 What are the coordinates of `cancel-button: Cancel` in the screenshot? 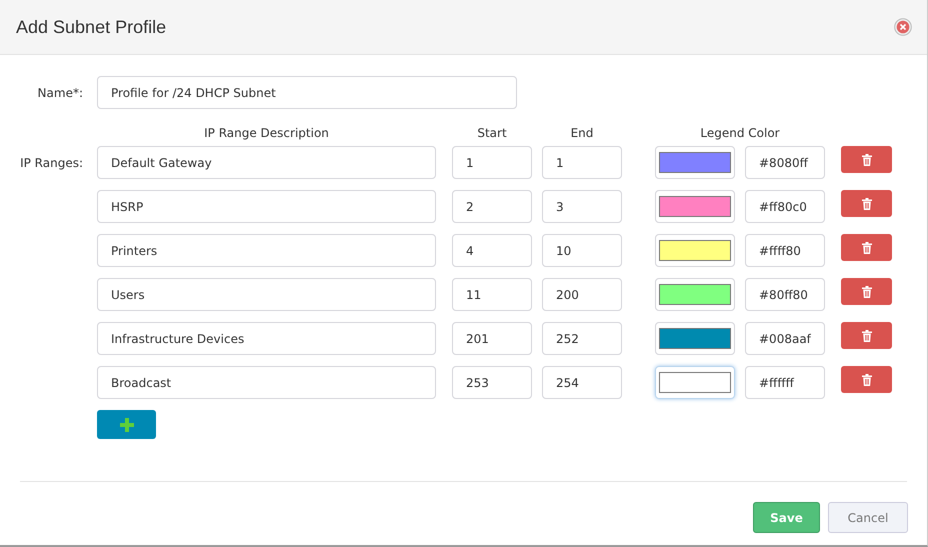 It's located at (868, 517).